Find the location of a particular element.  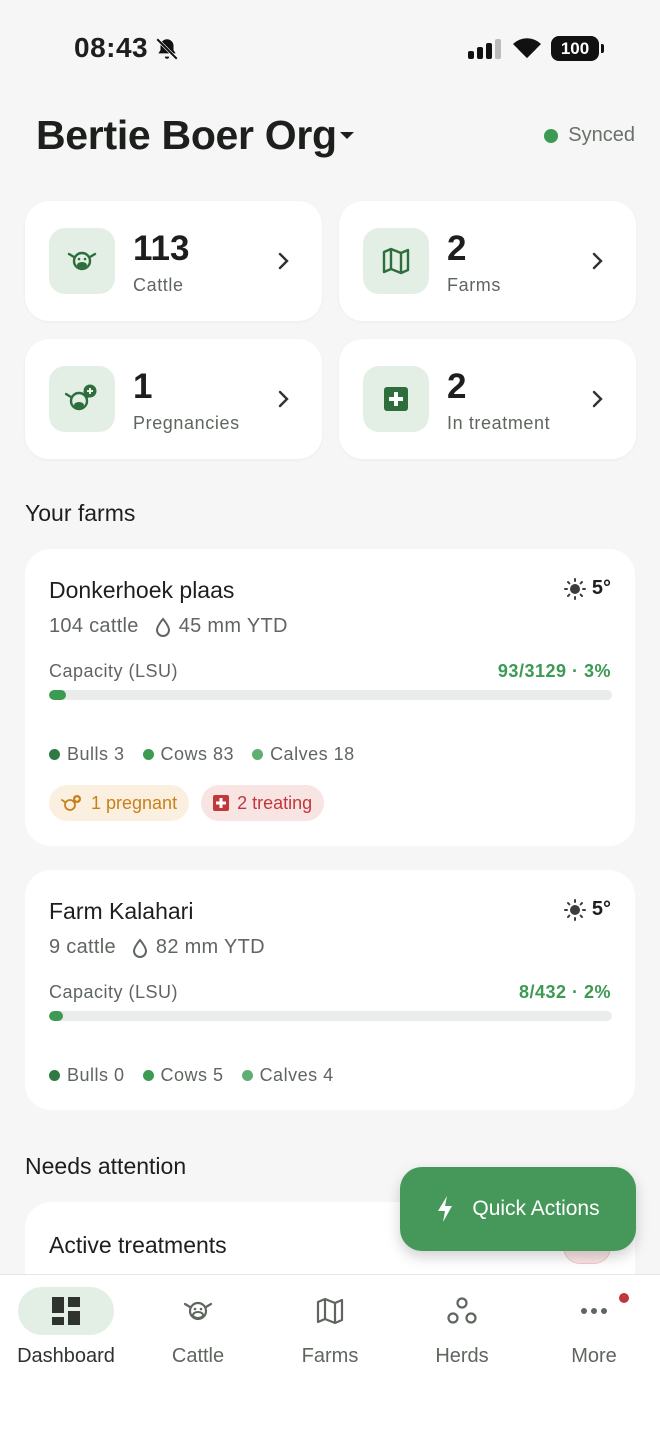

bulls-count: Bulls 3 is located at coordinates (96, 754).